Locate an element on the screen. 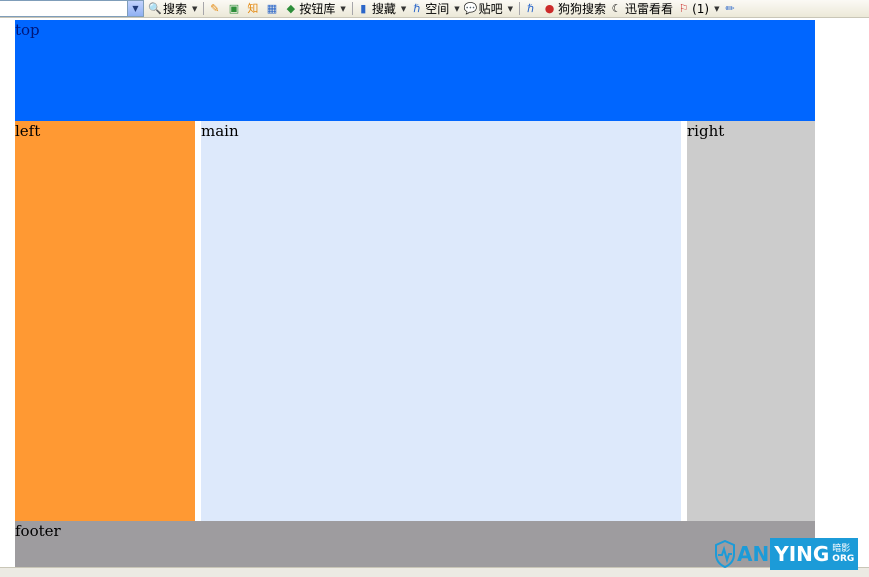  translate-count: (1) is located at coordinates (701, 8).